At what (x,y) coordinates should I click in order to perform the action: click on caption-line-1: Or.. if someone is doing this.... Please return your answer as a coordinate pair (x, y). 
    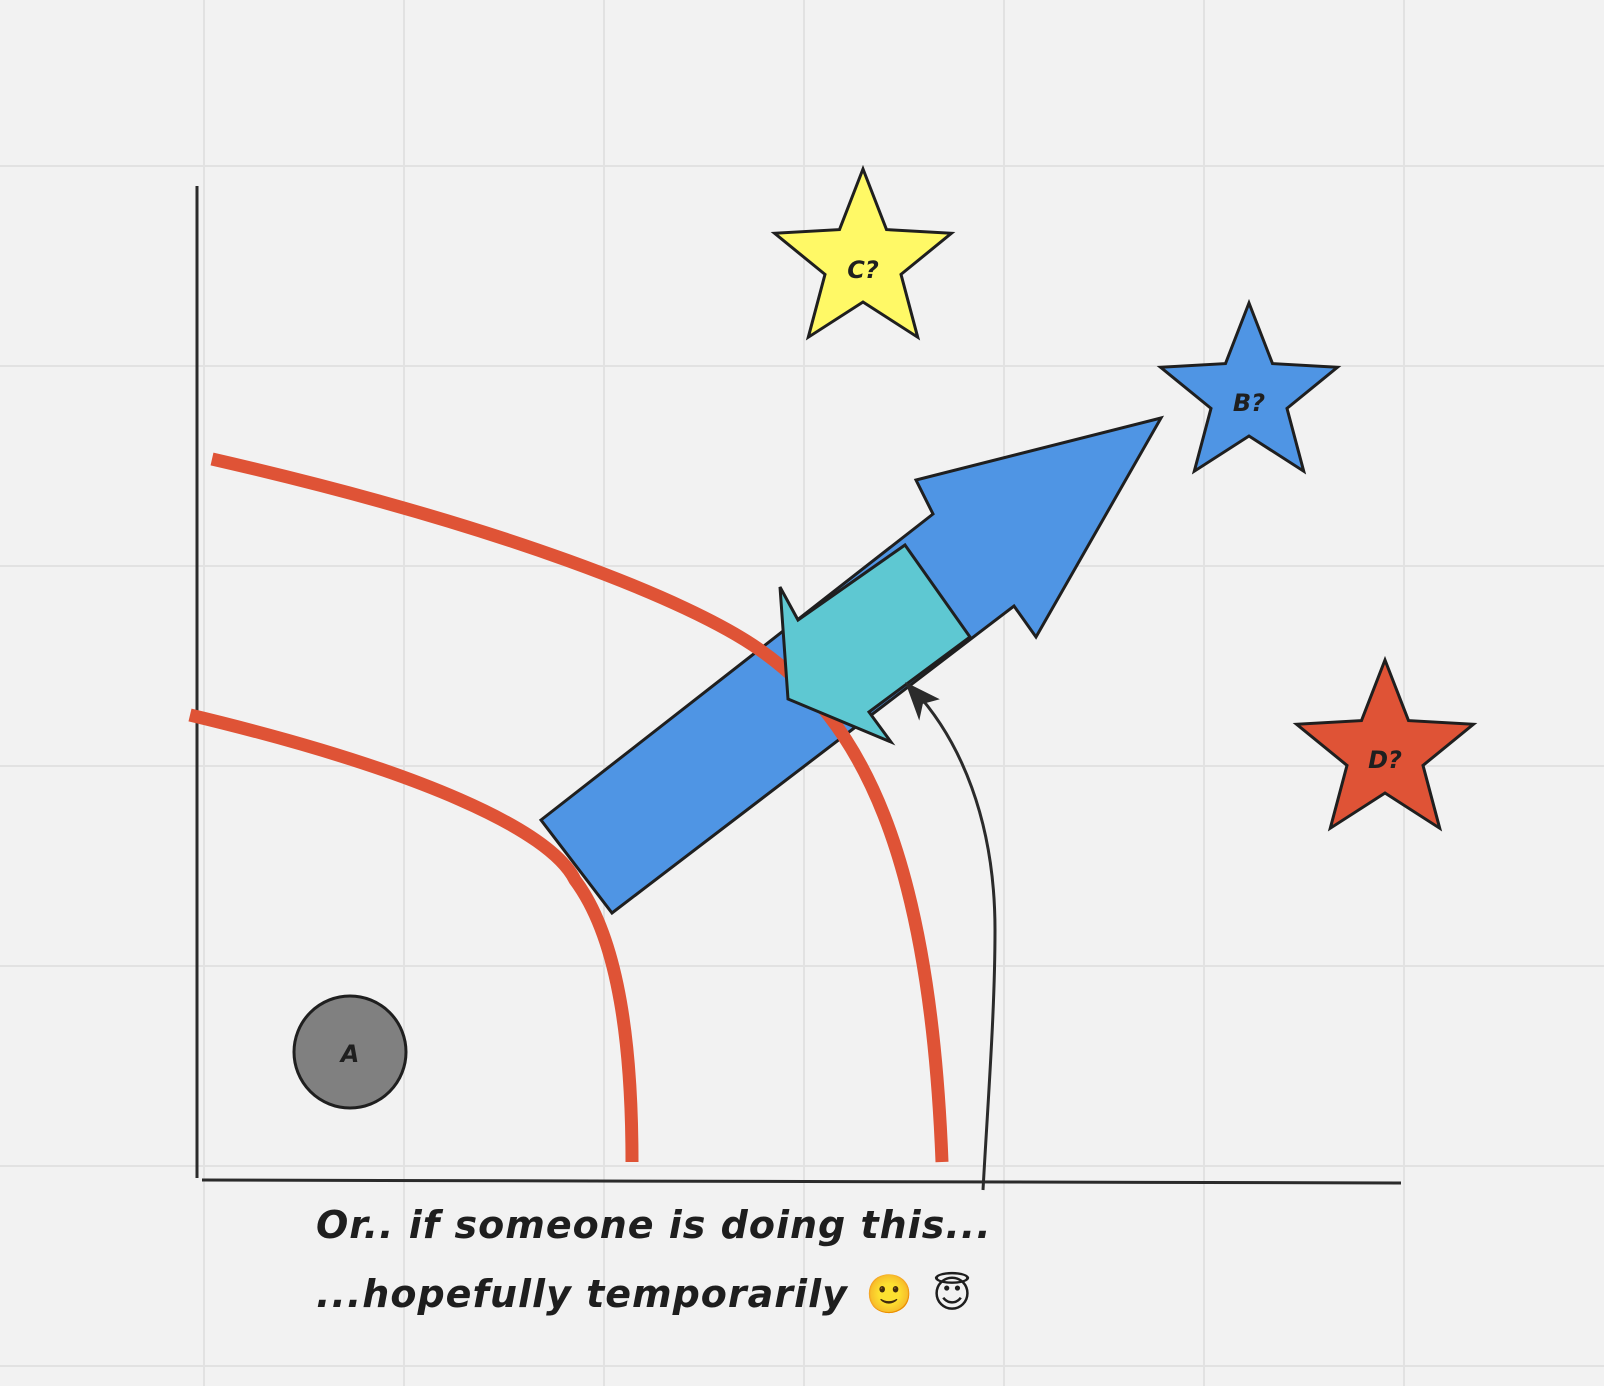
    Looking at the image, I should click on (654, 1225).